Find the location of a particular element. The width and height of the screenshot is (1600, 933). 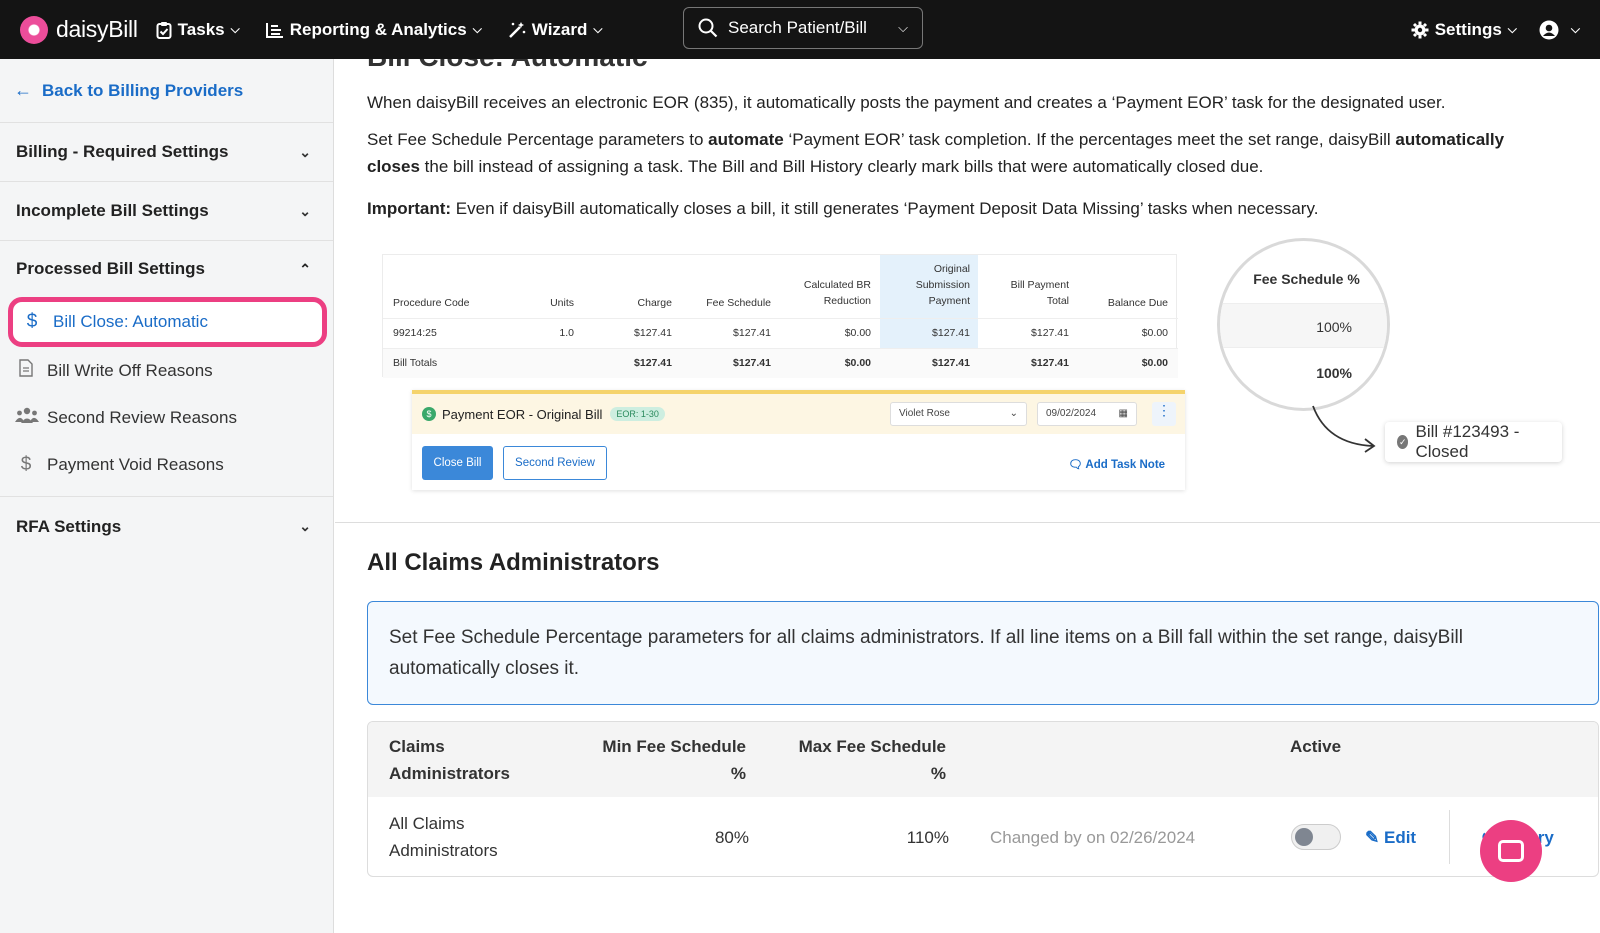

chat-icon is located at coordinates (1511, 851).